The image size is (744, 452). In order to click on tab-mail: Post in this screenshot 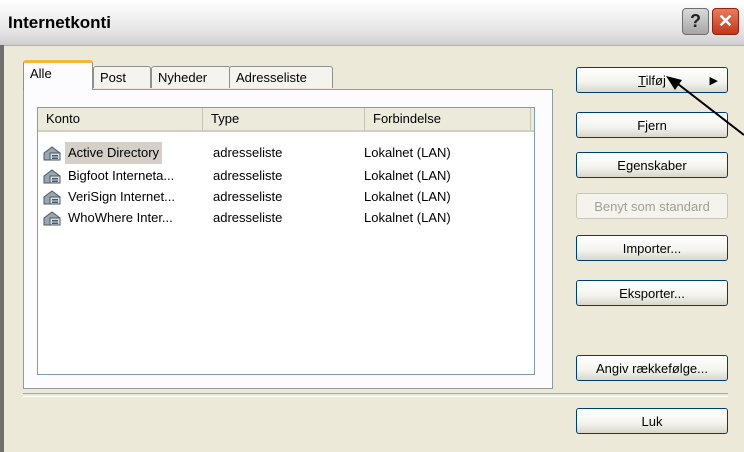, I will do `click(122, 77)`.